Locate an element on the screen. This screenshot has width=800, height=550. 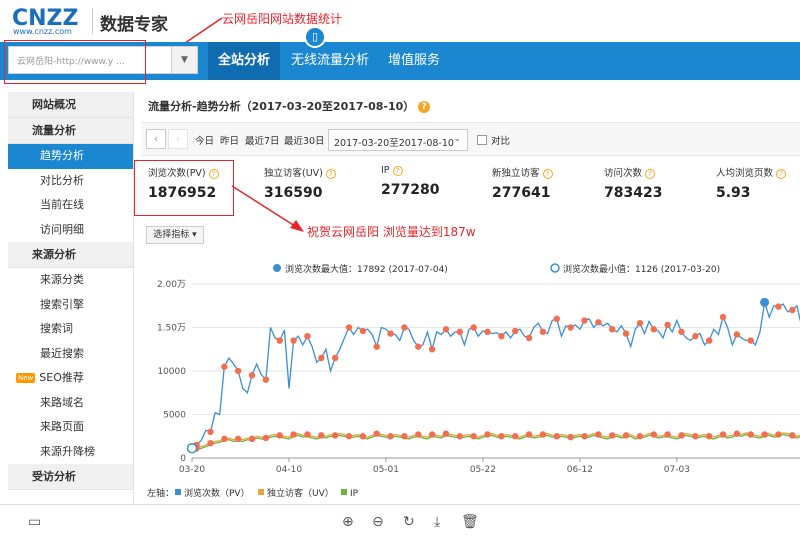
y-tick-label: 5000 is located at coordinates (174, 416).